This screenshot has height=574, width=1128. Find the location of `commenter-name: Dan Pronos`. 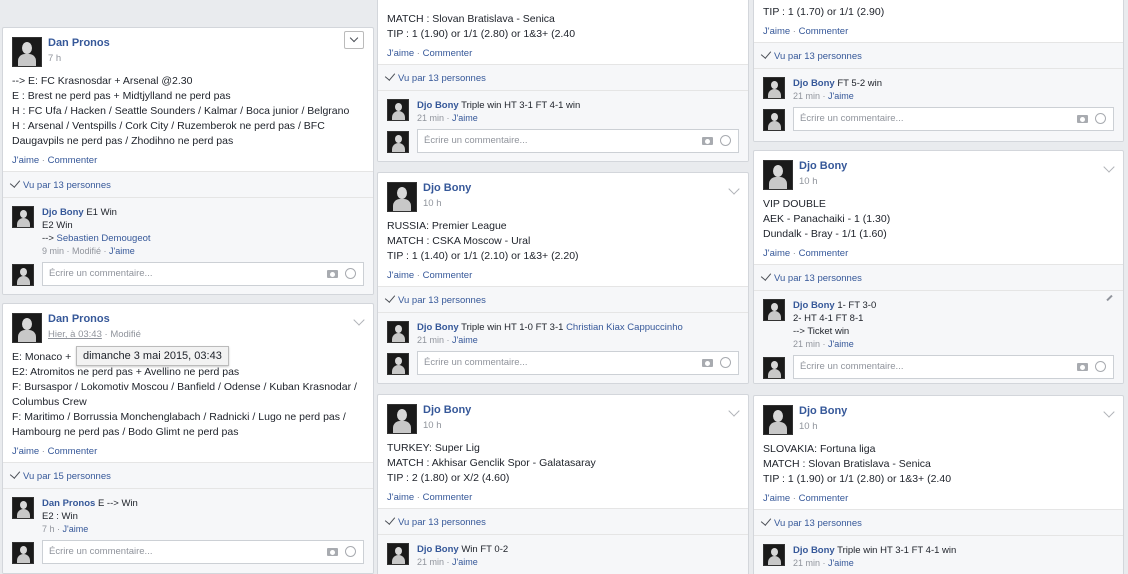

commenter-name: Dan Pronos is located at coordinates (68, 503).